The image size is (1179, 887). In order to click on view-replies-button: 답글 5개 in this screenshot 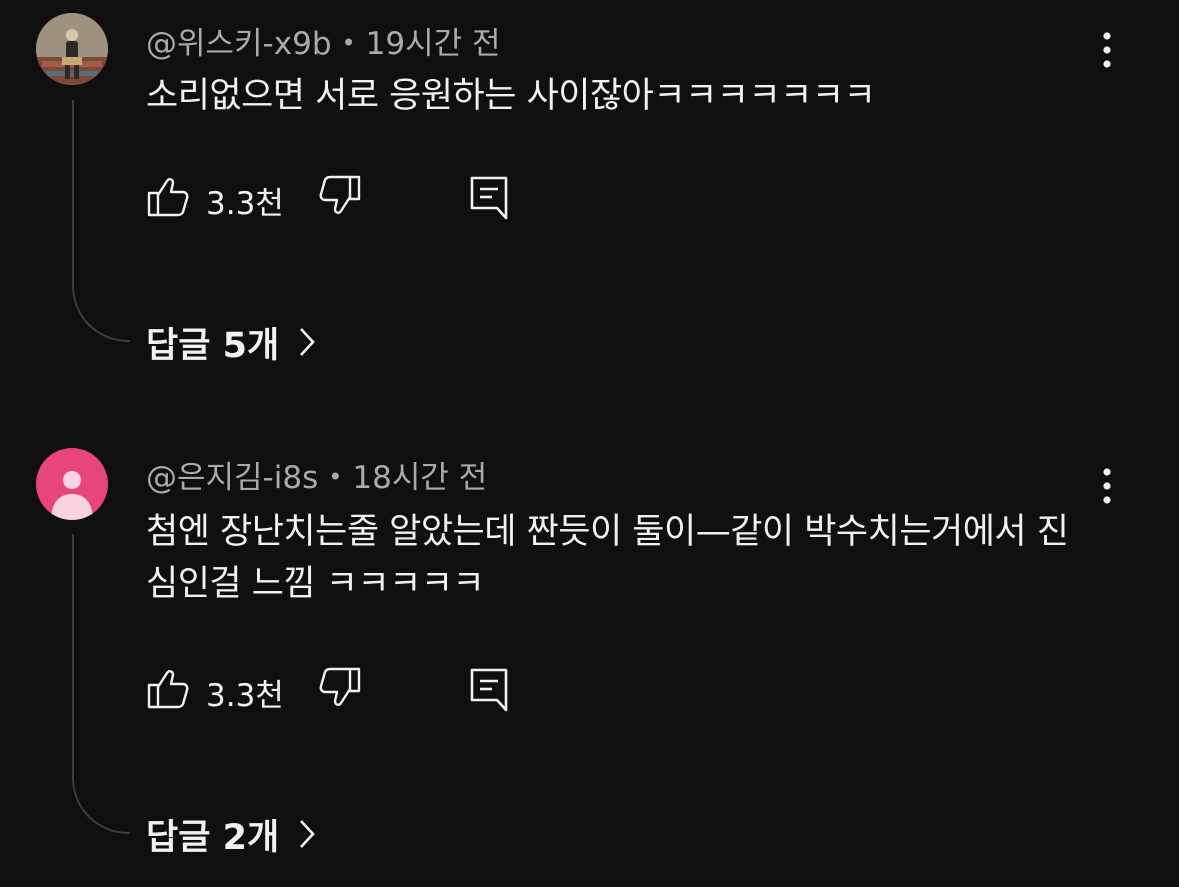, I will do `click(231, 343)`.